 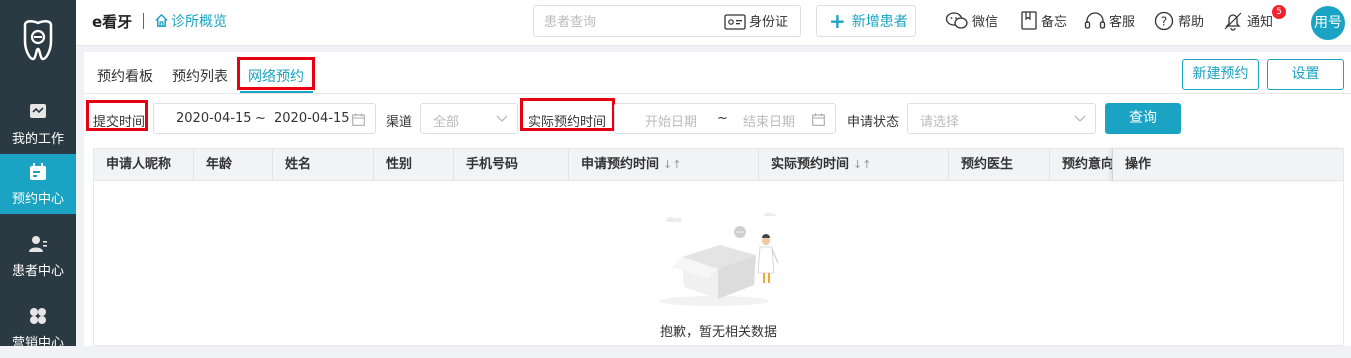 What do you see at coordinates (143, 21) in the screenshot?
I see `divider` at bounding box center [143, 21].